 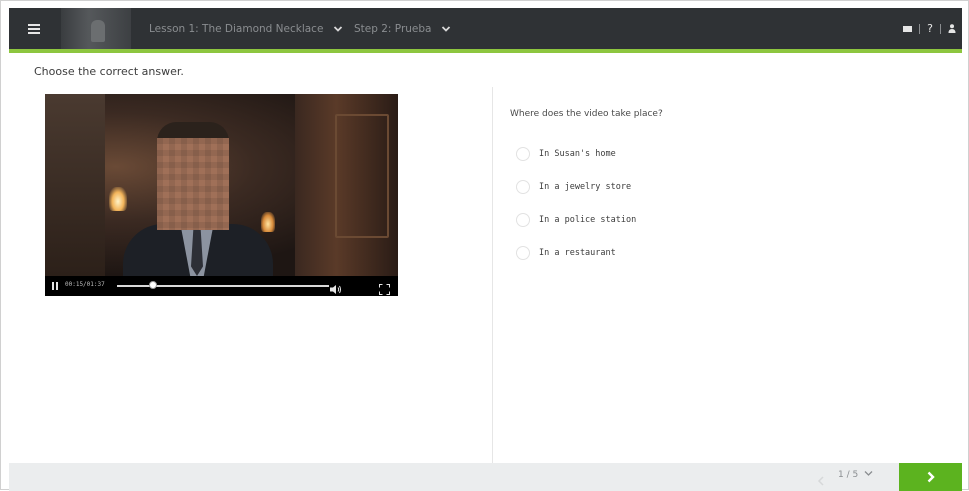 I want to click on lesson-thumbnail, so click(x=96, y=28).